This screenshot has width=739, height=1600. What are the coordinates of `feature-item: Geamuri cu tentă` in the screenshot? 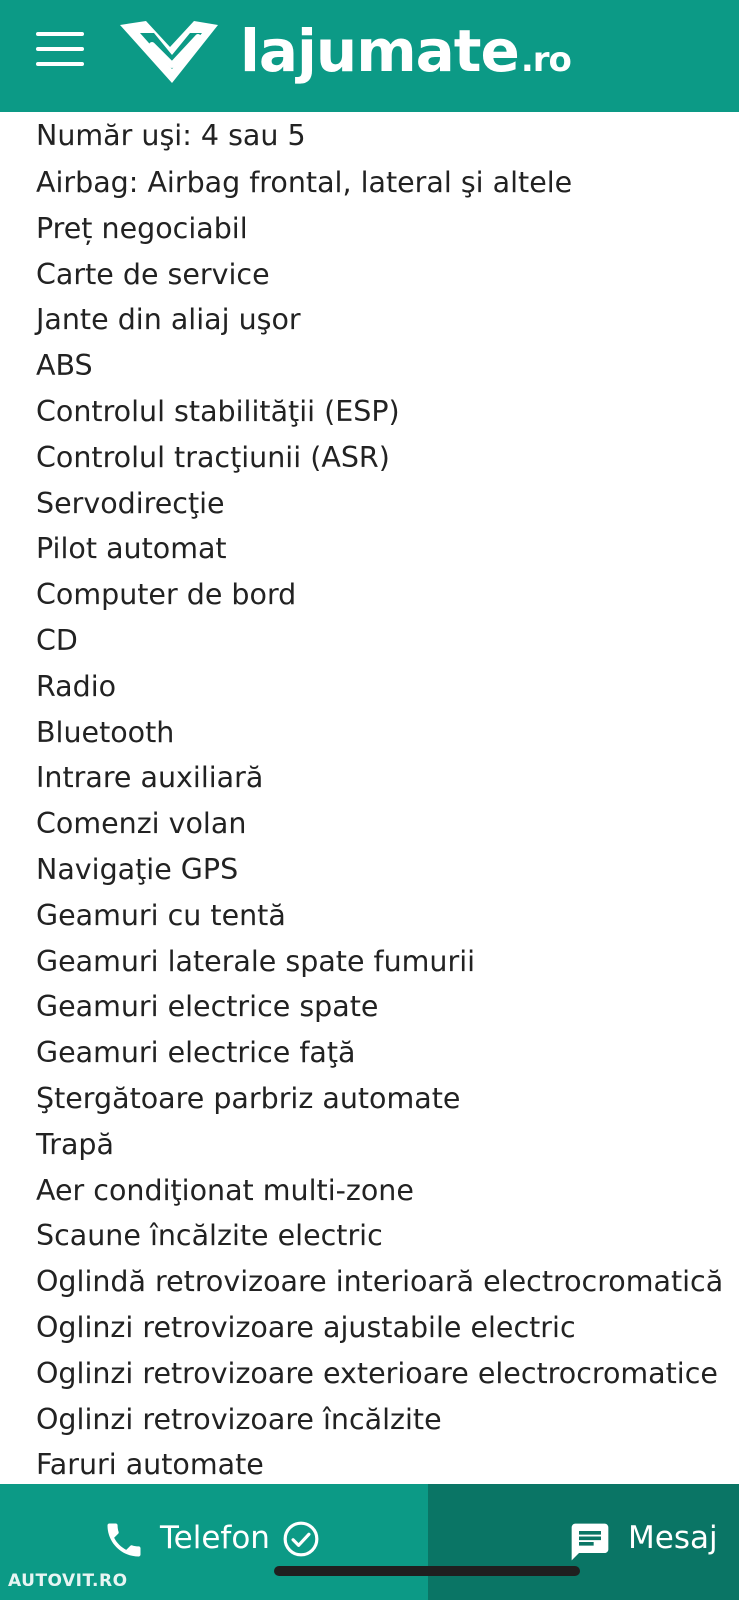 It's located at (161, 915).